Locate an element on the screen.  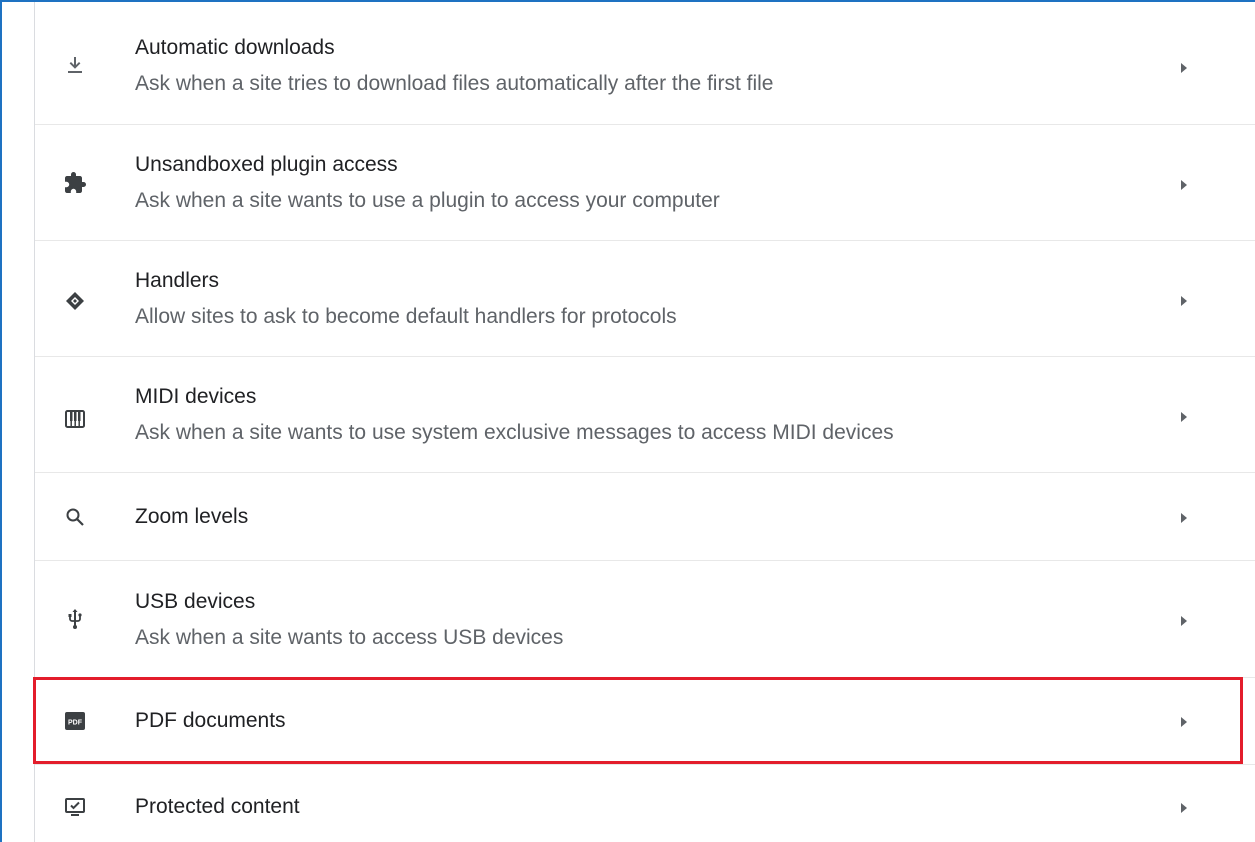
setting-title: PDF documents is located at coordinates (210, 720).